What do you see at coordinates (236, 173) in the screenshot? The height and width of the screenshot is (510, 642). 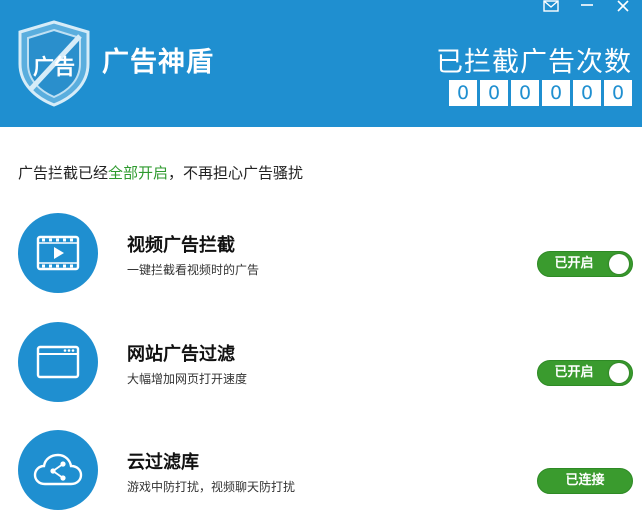 I see `status-suffix: ，不再担心广告骚扰` at bounding box center [236, 173].